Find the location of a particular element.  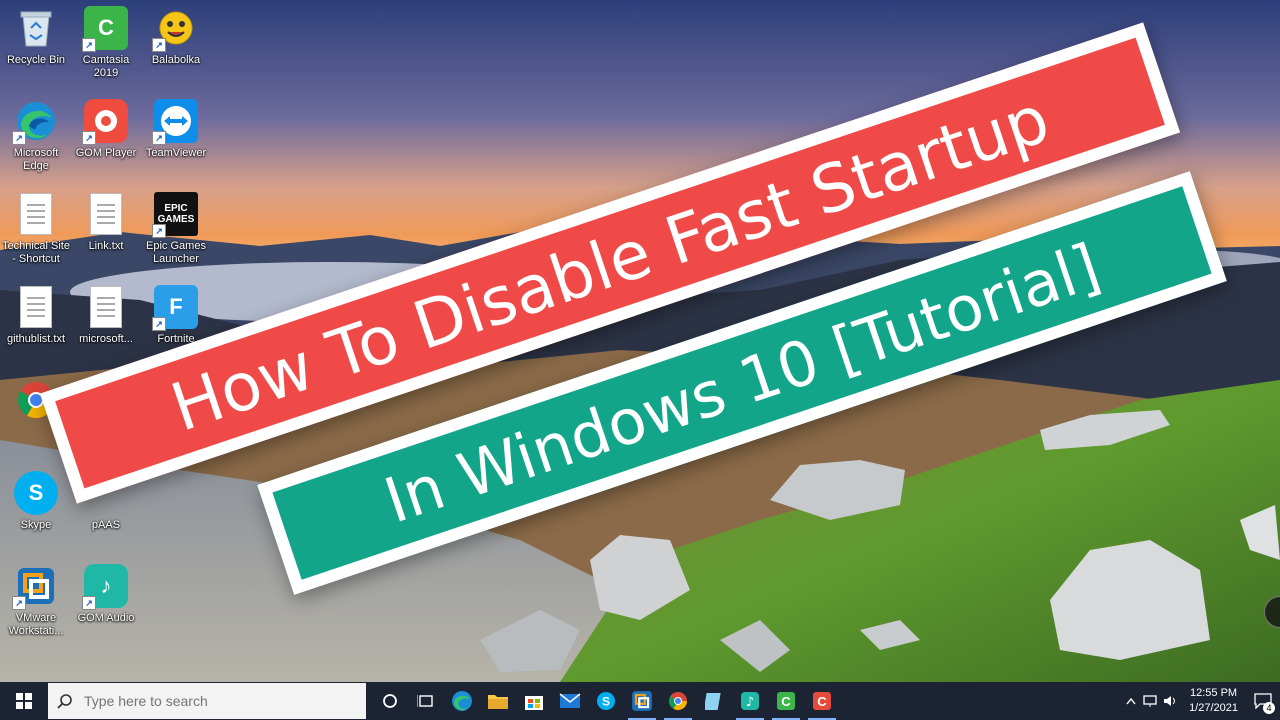

folder-icon is located at coordinates (498, 702).